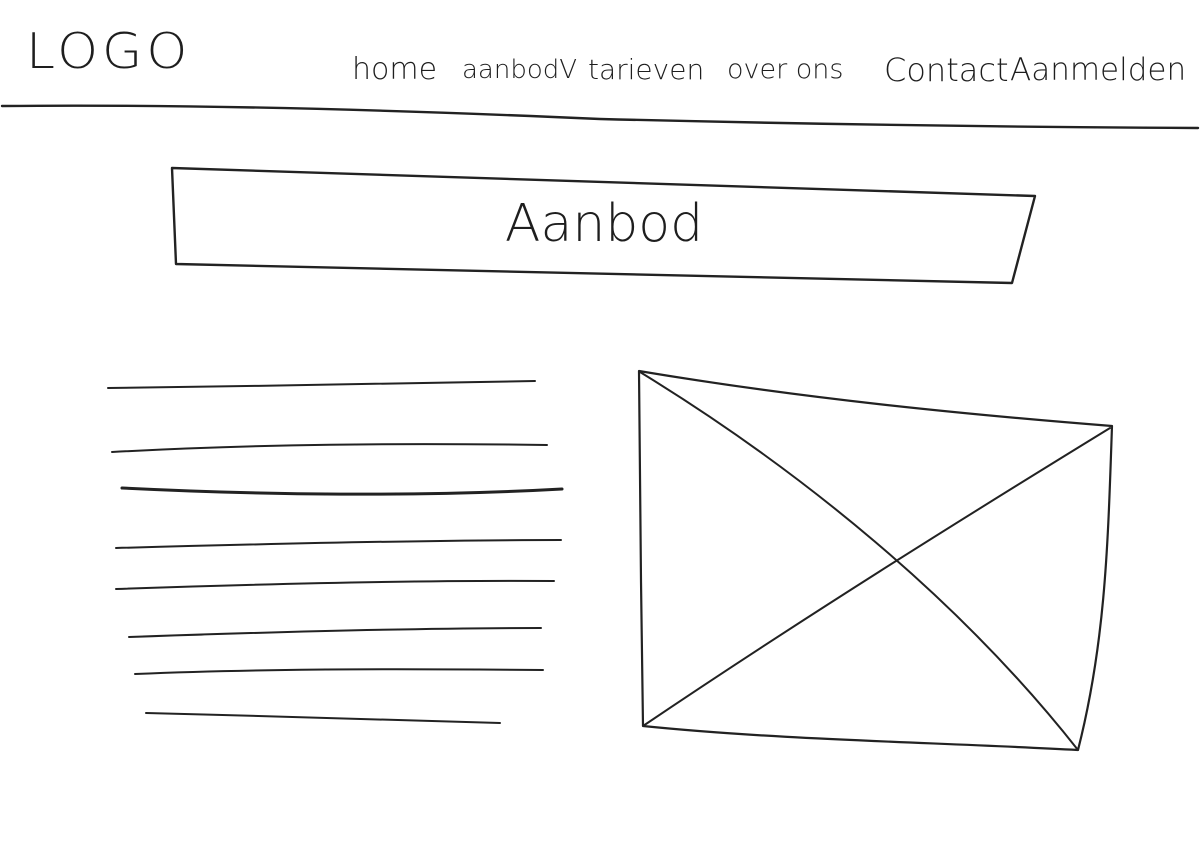  I want to click on nav-item-aanbod: aanbodV, so click(519, 70).